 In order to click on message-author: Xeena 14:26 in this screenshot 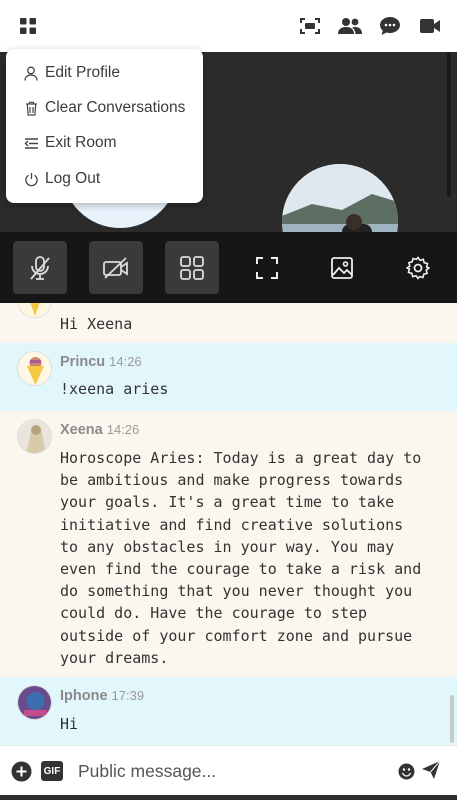, I will do `click(100, 430)`.